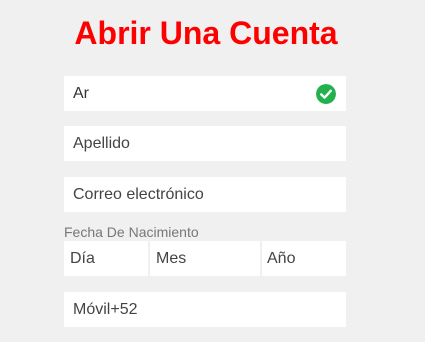 The height and width of the screenshot is (342, 425). I want to click on email-input, so click(205, 194).